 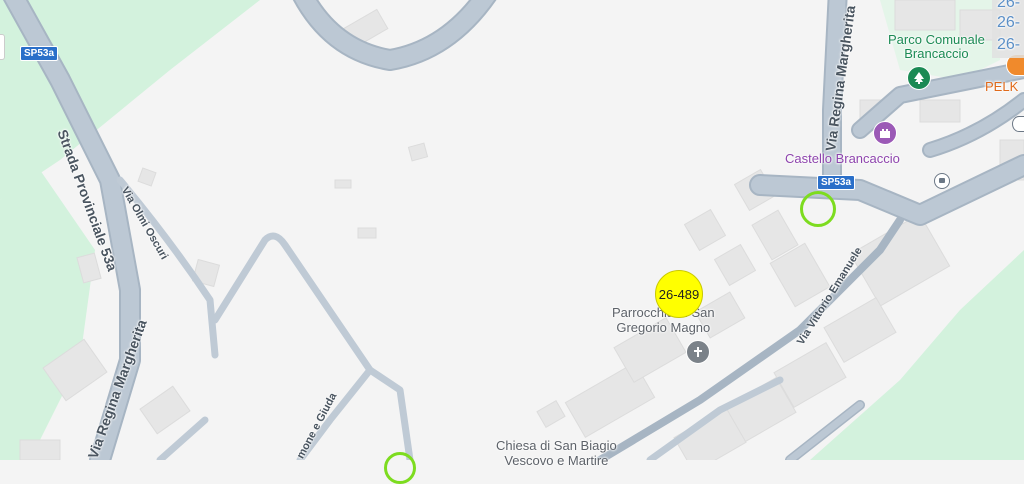 I want to click on map-edge-tab, so click(x=2, y=47).